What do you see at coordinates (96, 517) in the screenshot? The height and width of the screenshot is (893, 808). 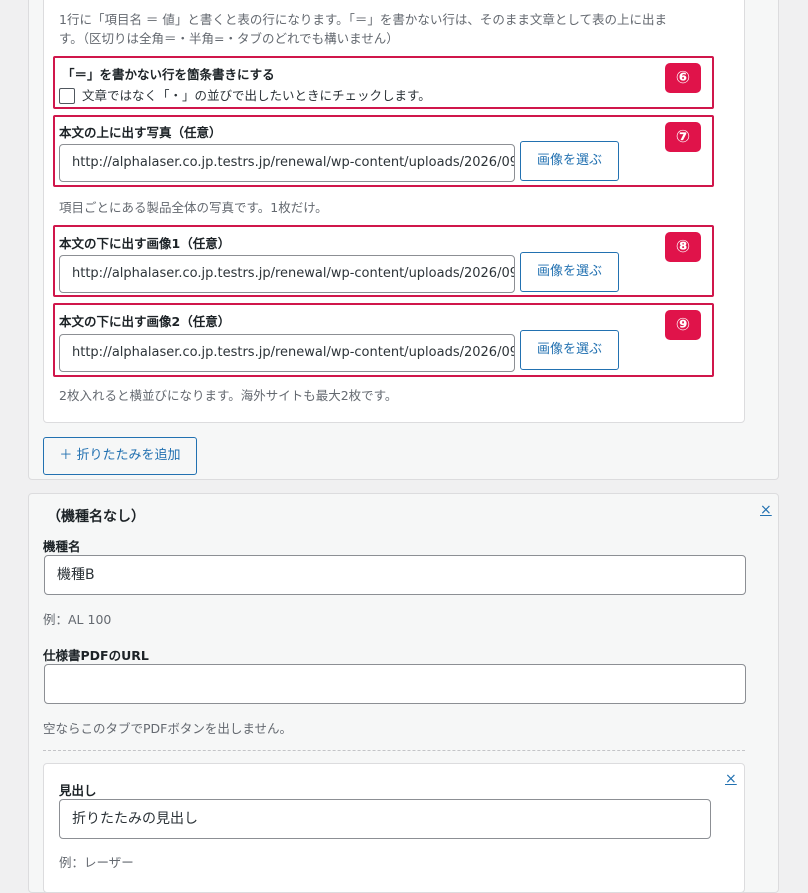 I see `model-panel-title: （機種名なし）` at bounding box center [96, 517].